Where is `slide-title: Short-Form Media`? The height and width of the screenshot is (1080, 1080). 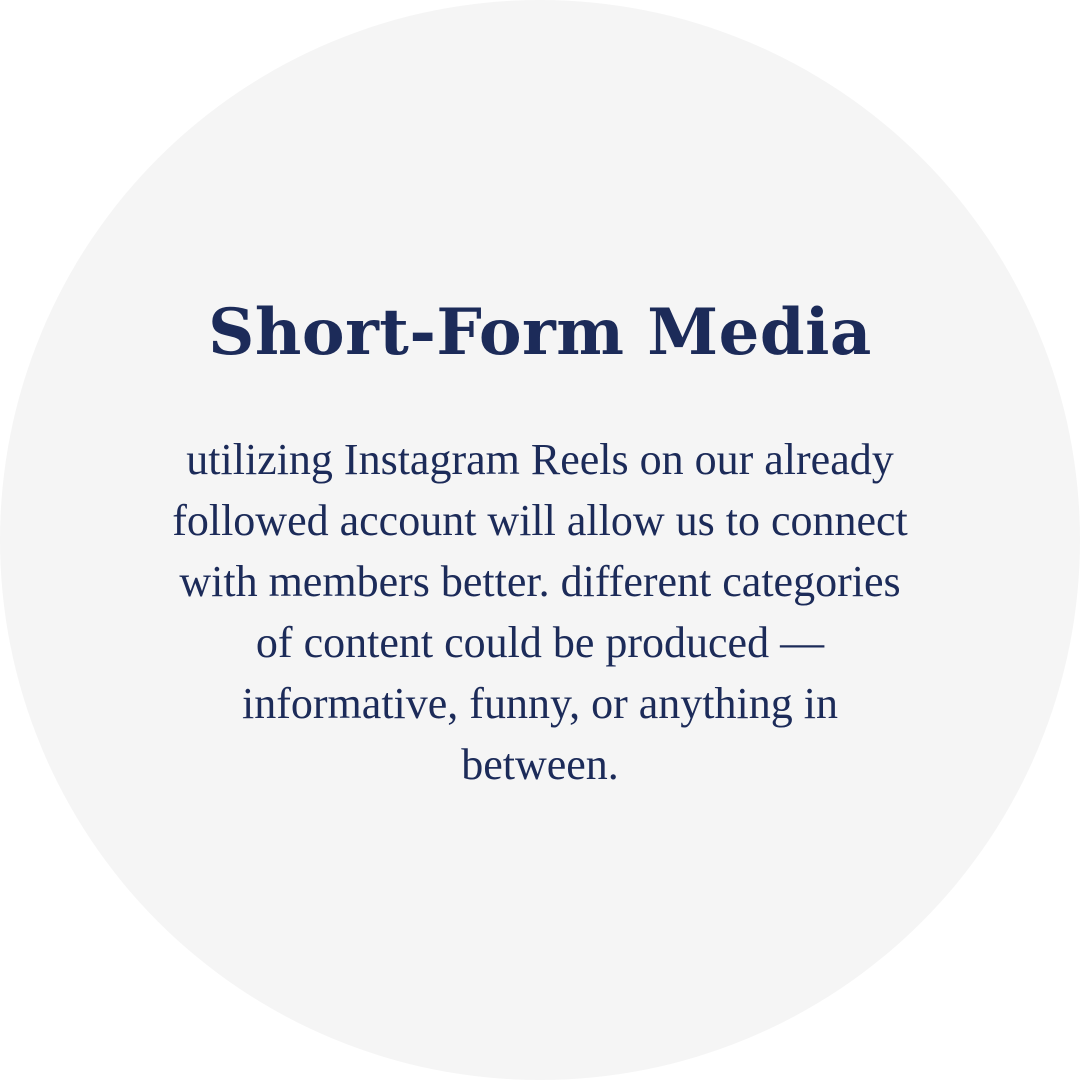
slide-title: Short-Form Media is located at coordinates (540, 332).